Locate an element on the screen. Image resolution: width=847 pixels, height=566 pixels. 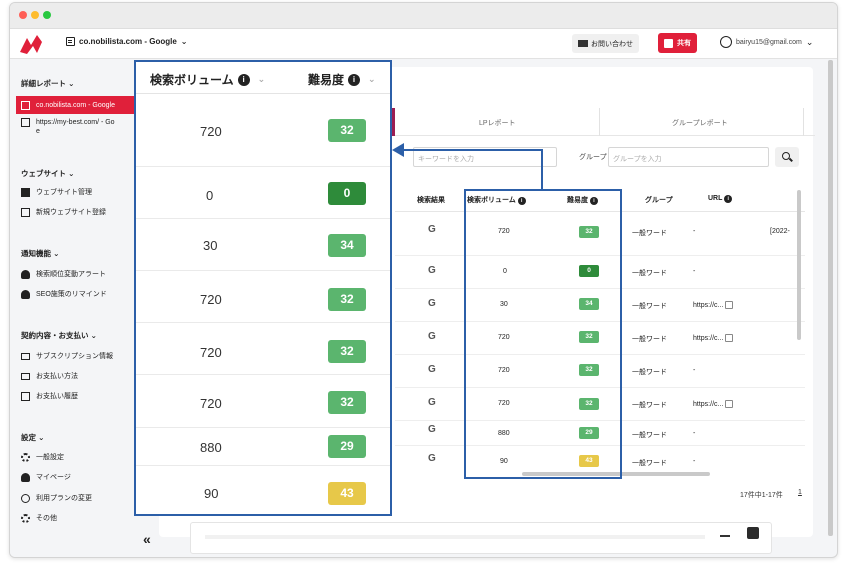
card-icon is located at coordinates (25, 376).